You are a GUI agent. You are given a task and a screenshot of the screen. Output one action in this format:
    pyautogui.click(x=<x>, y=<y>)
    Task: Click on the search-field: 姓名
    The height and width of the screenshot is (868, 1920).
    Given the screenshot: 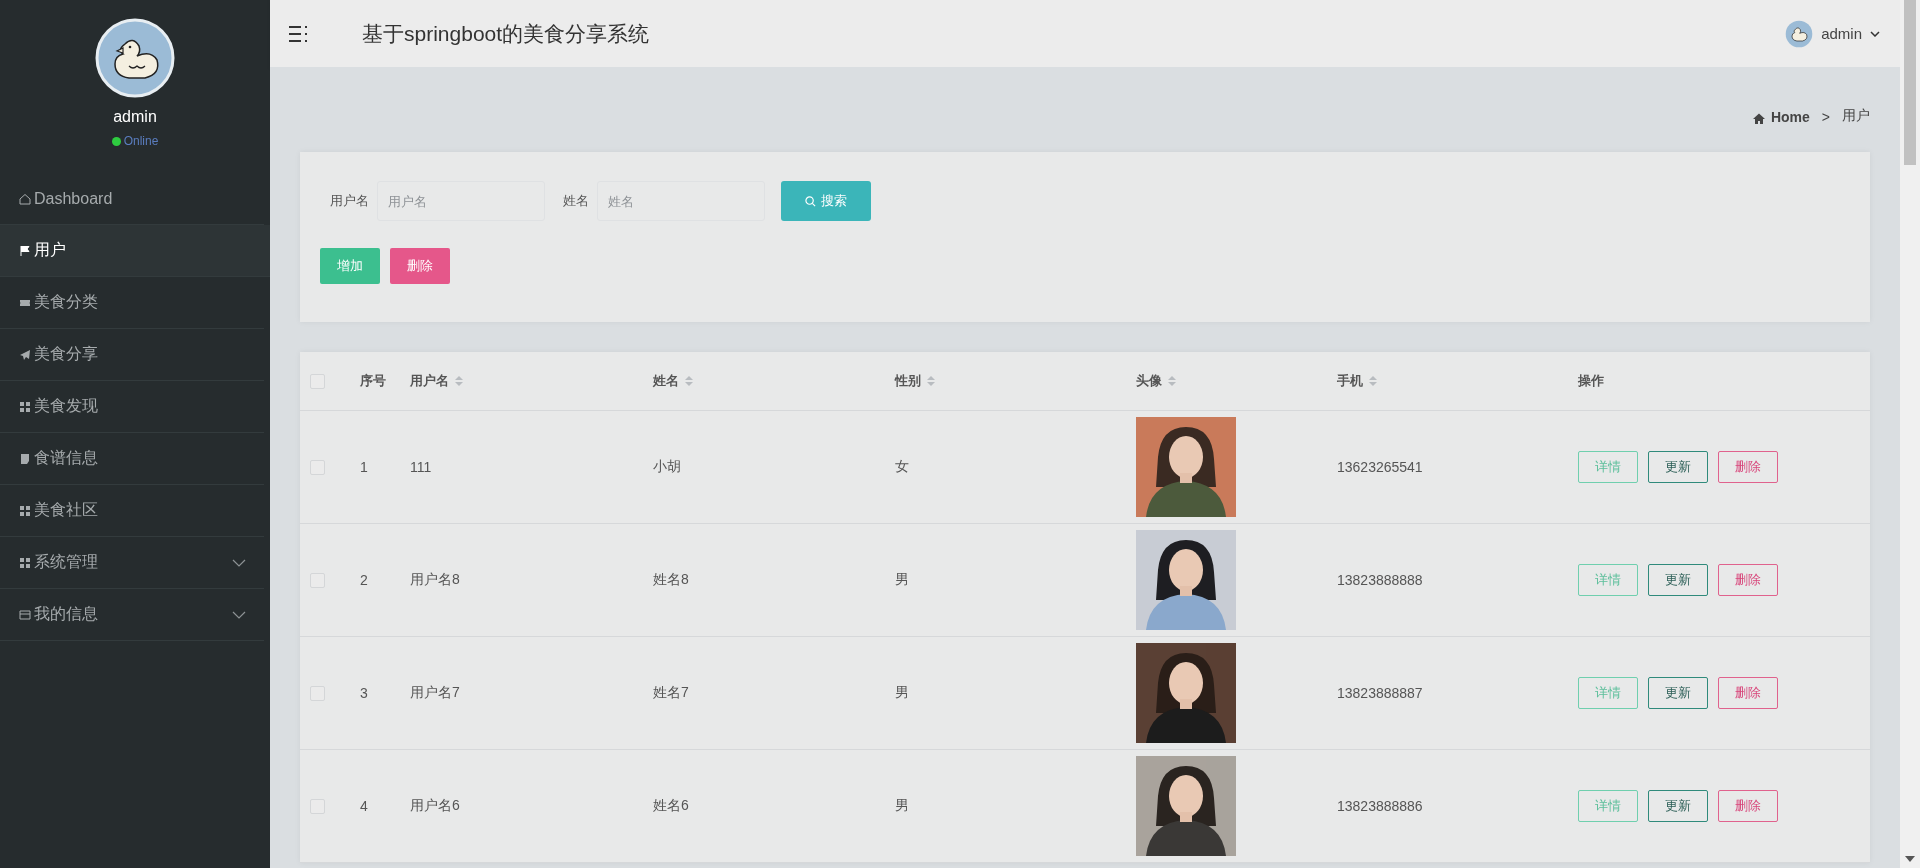 What is the action you would take?
    pyautogui.click(x=681, y=201)
    